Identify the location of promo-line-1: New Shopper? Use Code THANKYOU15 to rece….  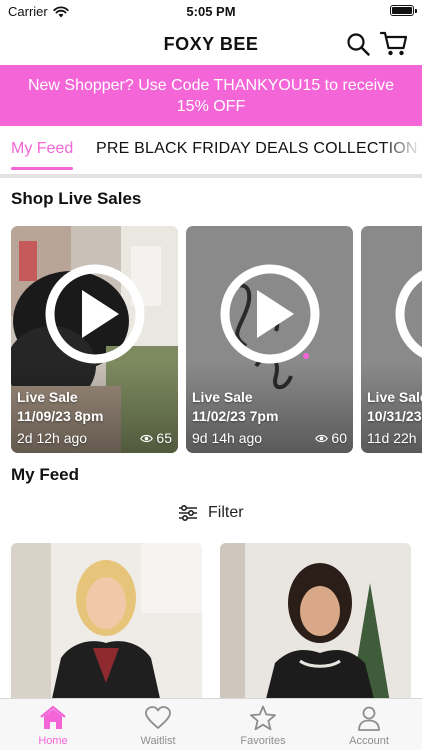
(211, 85).